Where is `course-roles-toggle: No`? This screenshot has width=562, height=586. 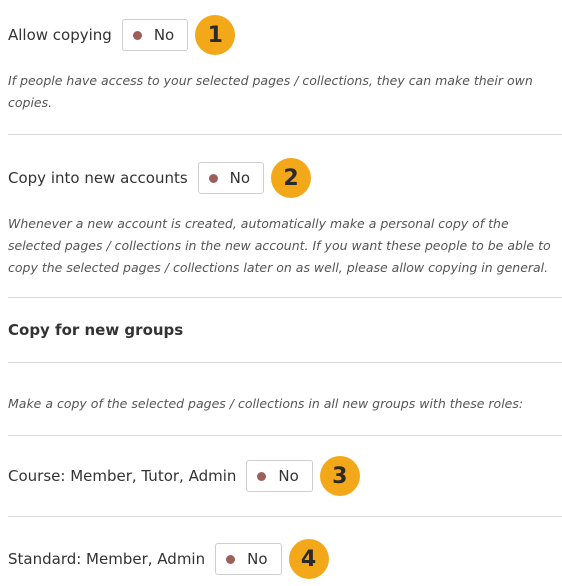
course-roles-toggle: No is located at coordinates (279, 476).